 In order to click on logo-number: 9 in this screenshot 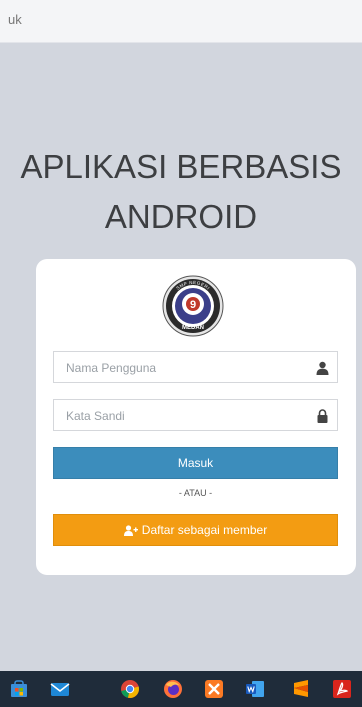, I will do `click(193, 305)`.